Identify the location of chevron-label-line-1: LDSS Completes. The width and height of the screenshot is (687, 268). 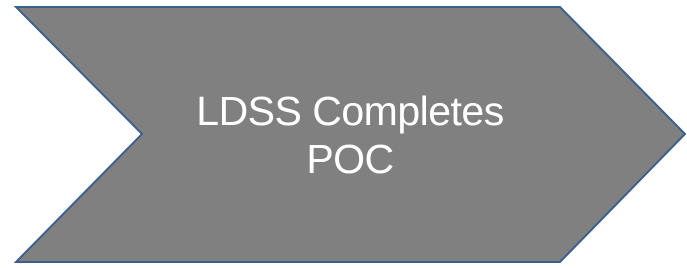
(350, 111).